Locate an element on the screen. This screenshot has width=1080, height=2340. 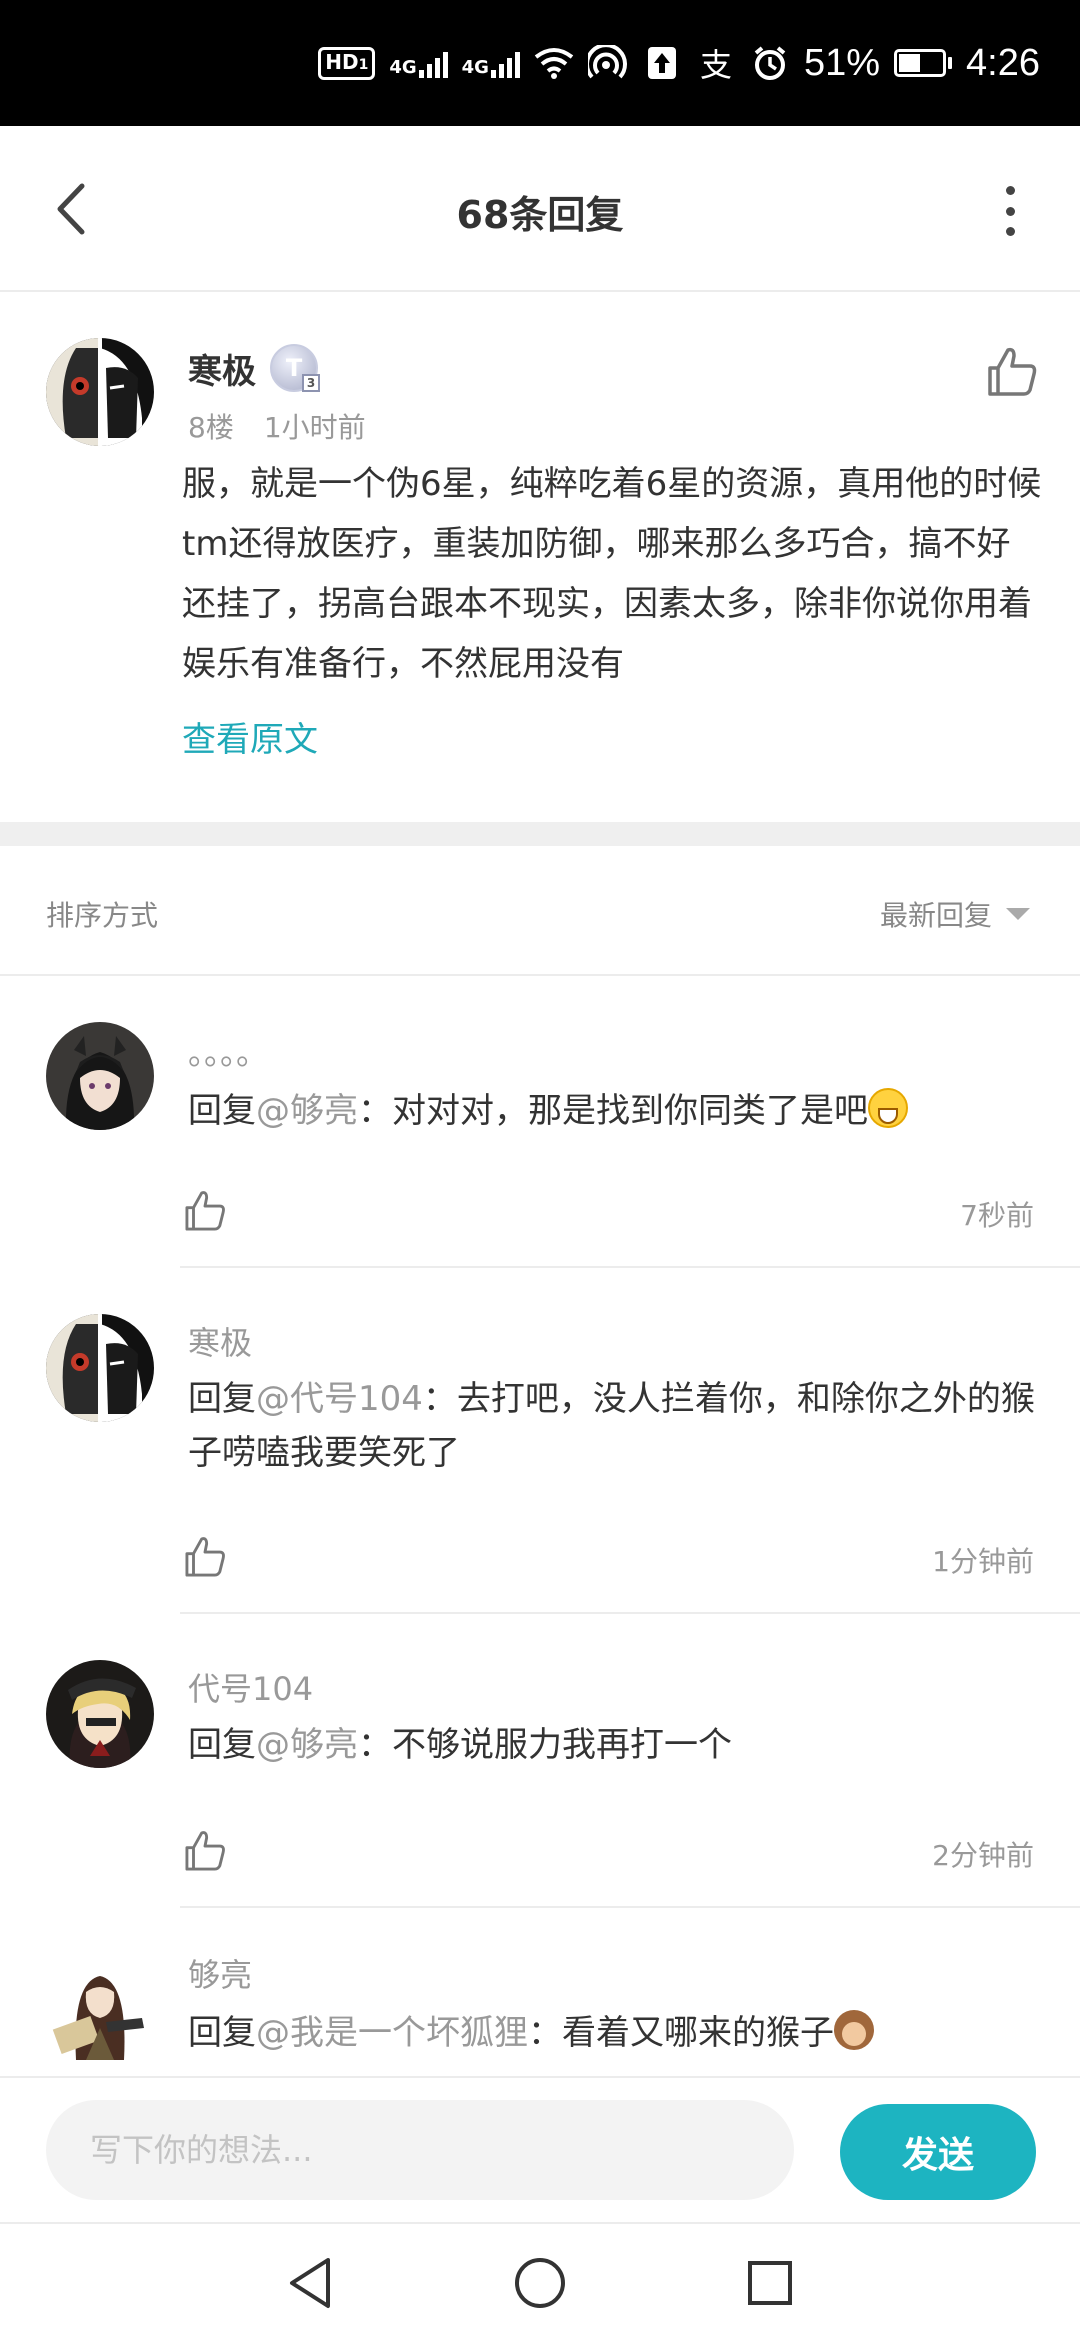
reply-item: 代号104 回复@够亮：不够说服力我再打一个 2分钟前 is located at coordinates (540, 1764).